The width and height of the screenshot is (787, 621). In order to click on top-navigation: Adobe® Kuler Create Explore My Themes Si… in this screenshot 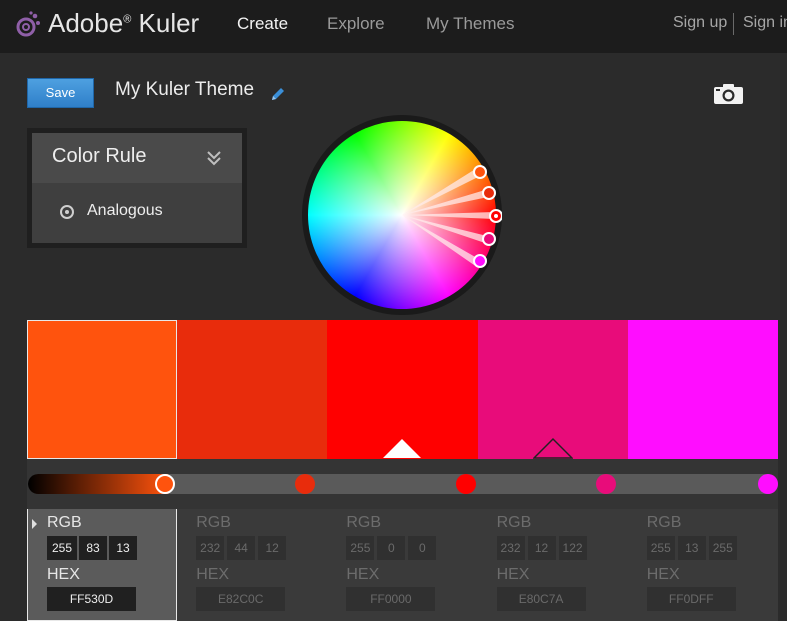, I will do `click(393, 26)`.